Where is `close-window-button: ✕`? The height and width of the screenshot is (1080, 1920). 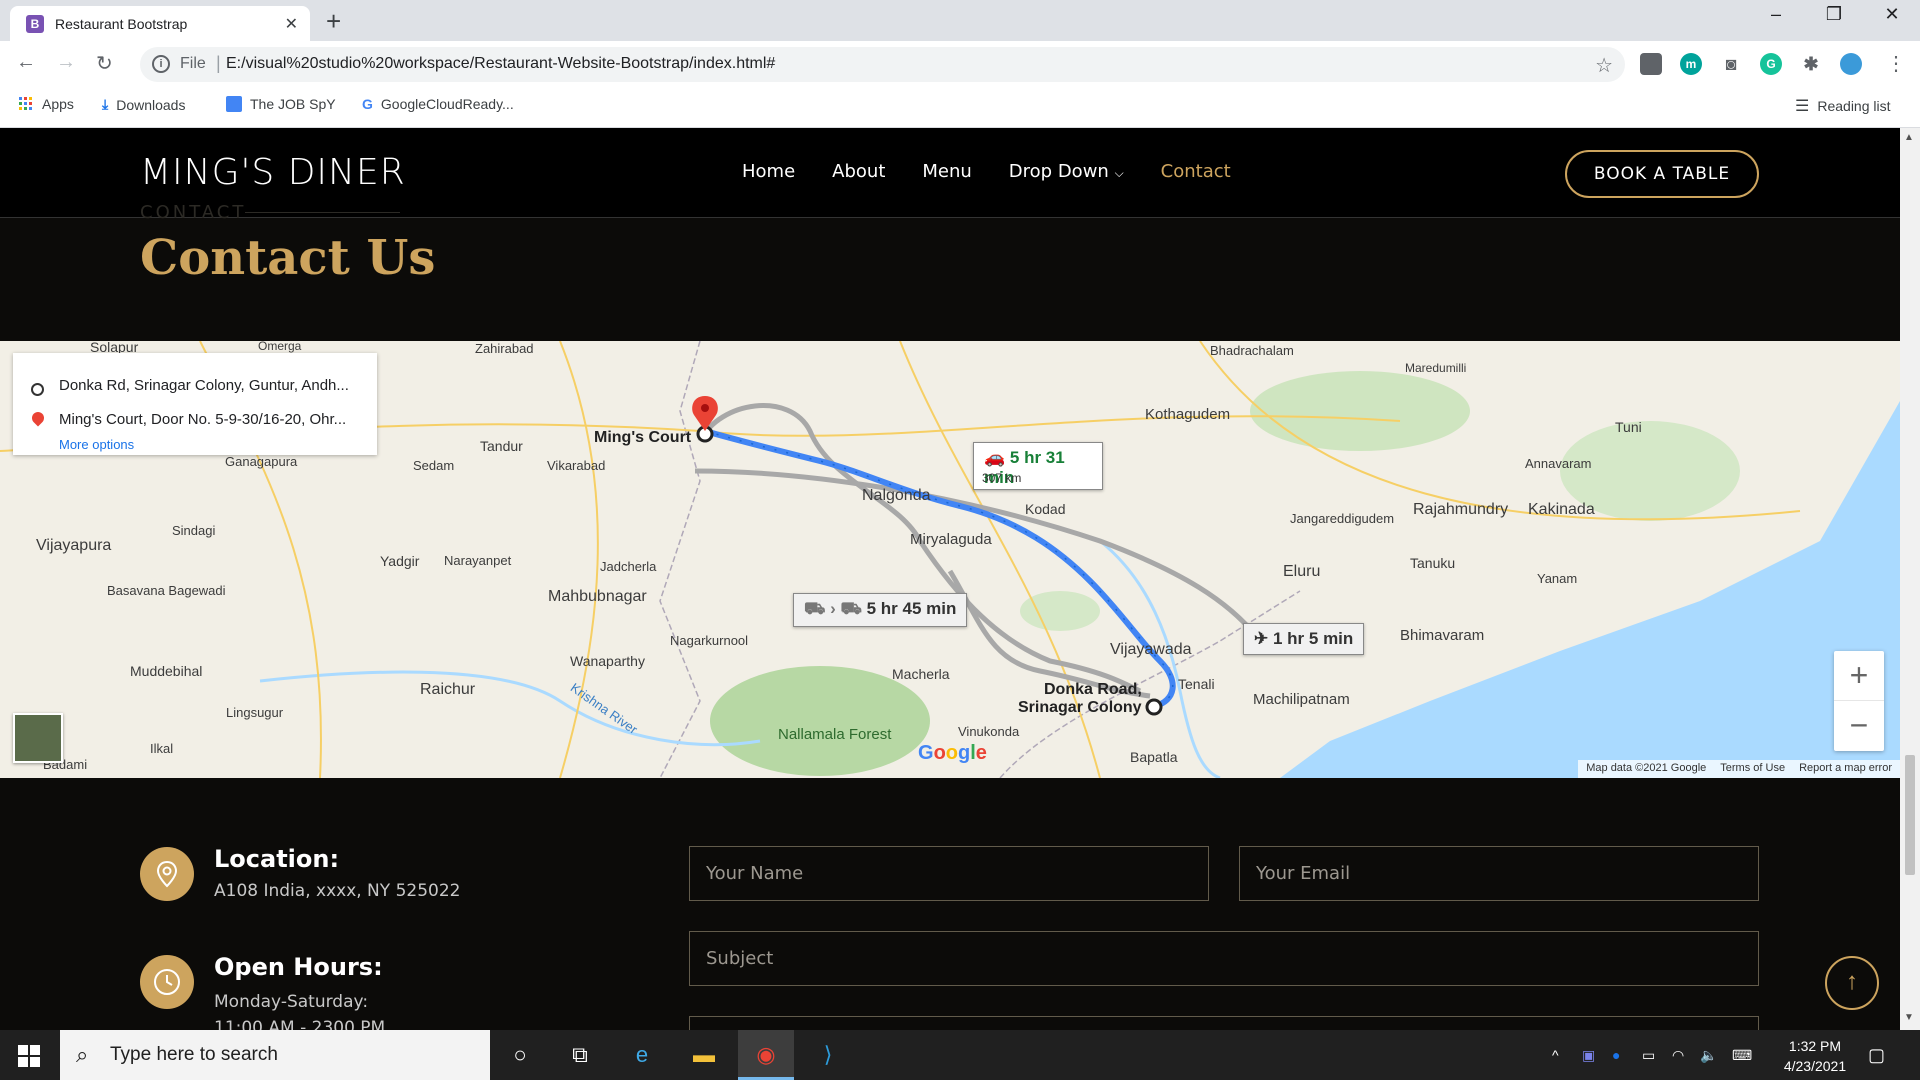
close-window-button: ✕ is located at coordinates (1892, 14).